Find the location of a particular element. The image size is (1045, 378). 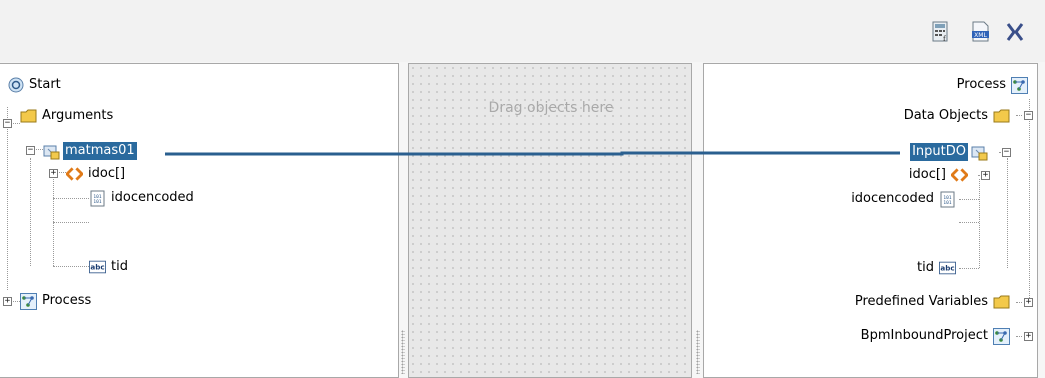

tree-node-idocencoded: idocencoded 101 101 is located at coordinates (904, 199).